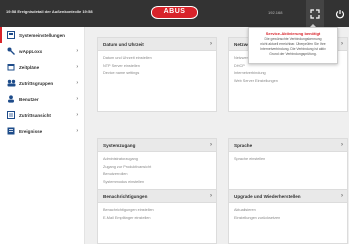  Describe the element at coordinates (157, 219) in the screenshot. I see `card-link: E-Mail Empfänger einstellen` at that location.